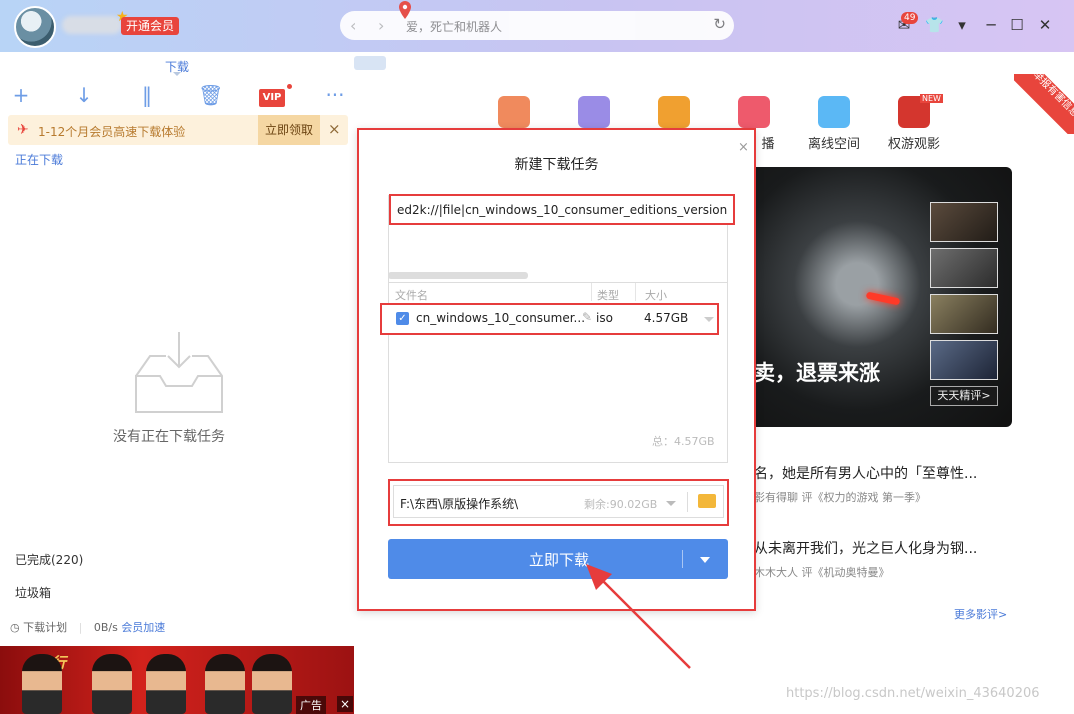  I want to click on close-icon: ✕, so click(1045, 25).